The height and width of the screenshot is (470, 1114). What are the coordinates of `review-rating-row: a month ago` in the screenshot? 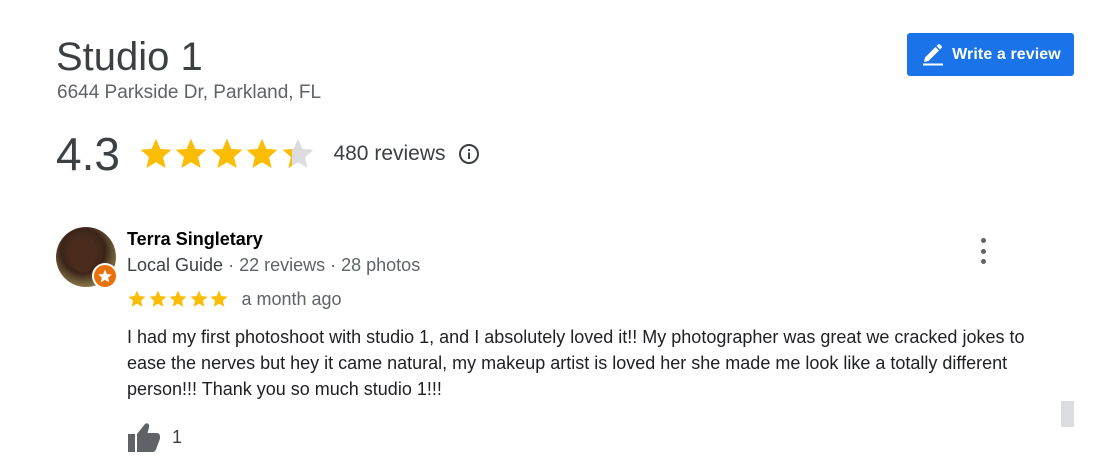 It's located at (234, 299).